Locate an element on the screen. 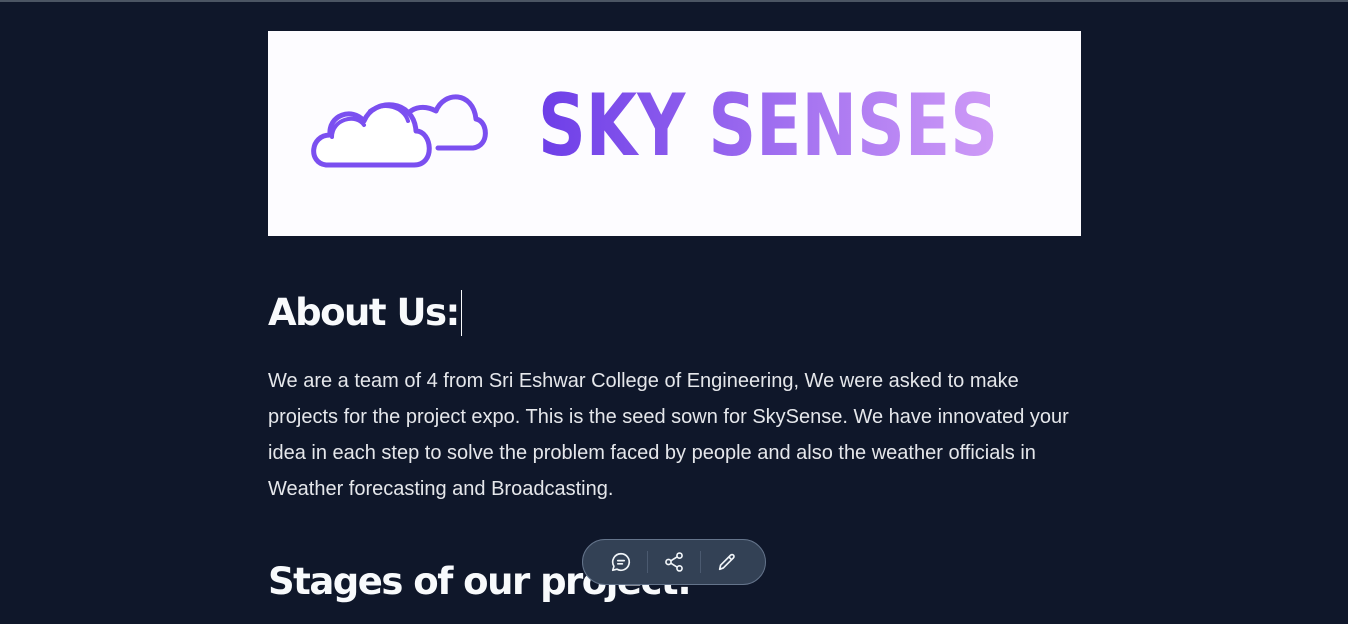 This screenshot has height=624, width=1348. about-us-heading: About Us: is located at coordinates (365, 313).